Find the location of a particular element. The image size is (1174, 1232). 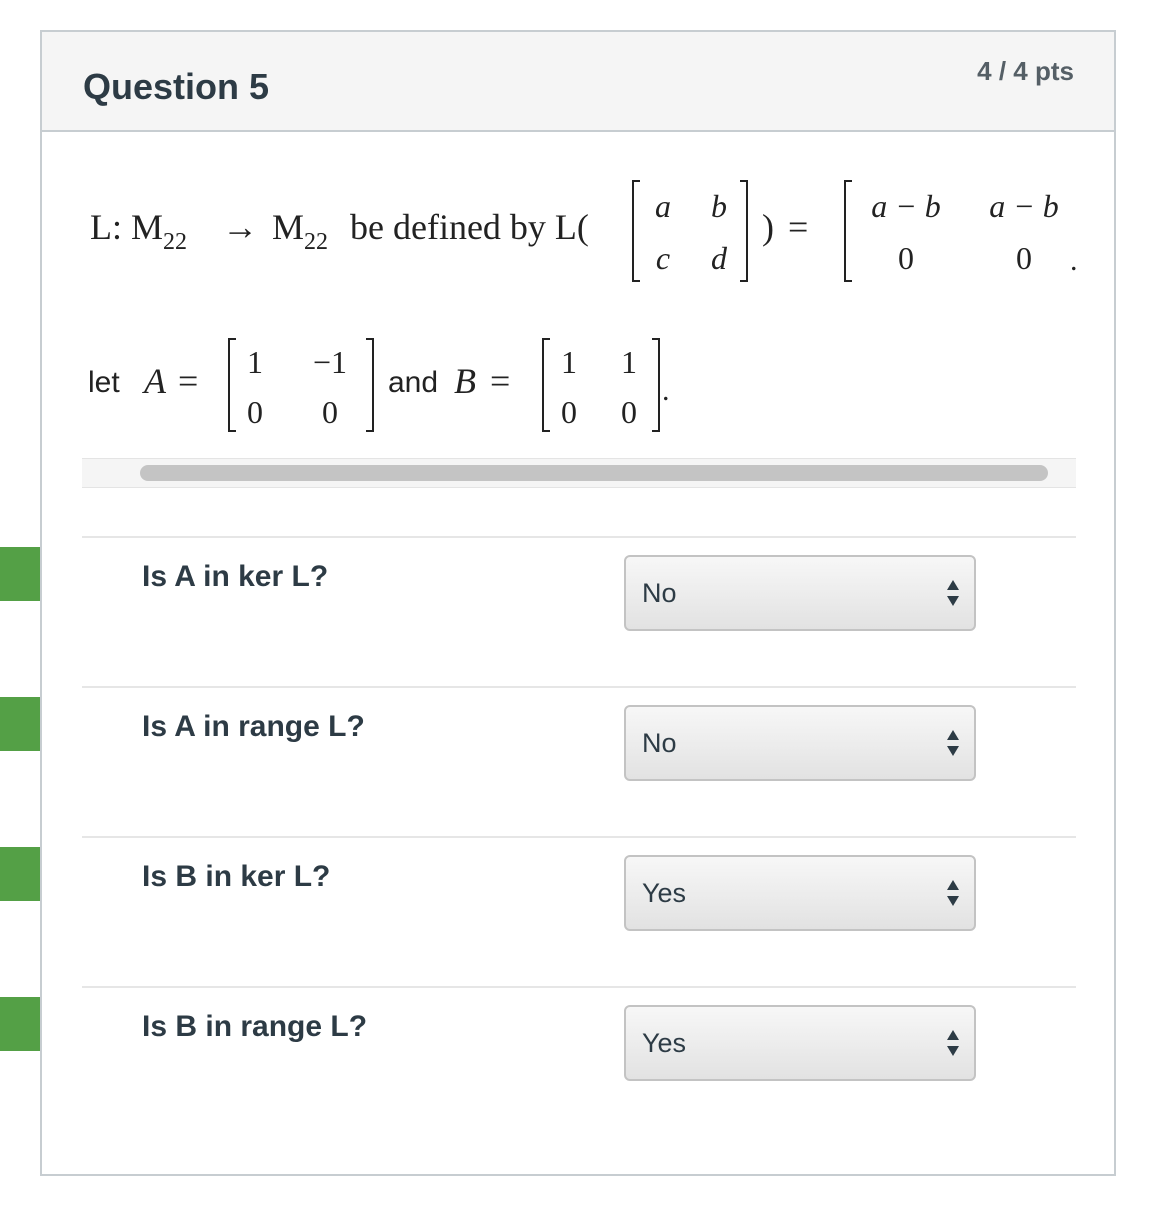

input-matrix-cell: d is located at coordinates (719, 258).